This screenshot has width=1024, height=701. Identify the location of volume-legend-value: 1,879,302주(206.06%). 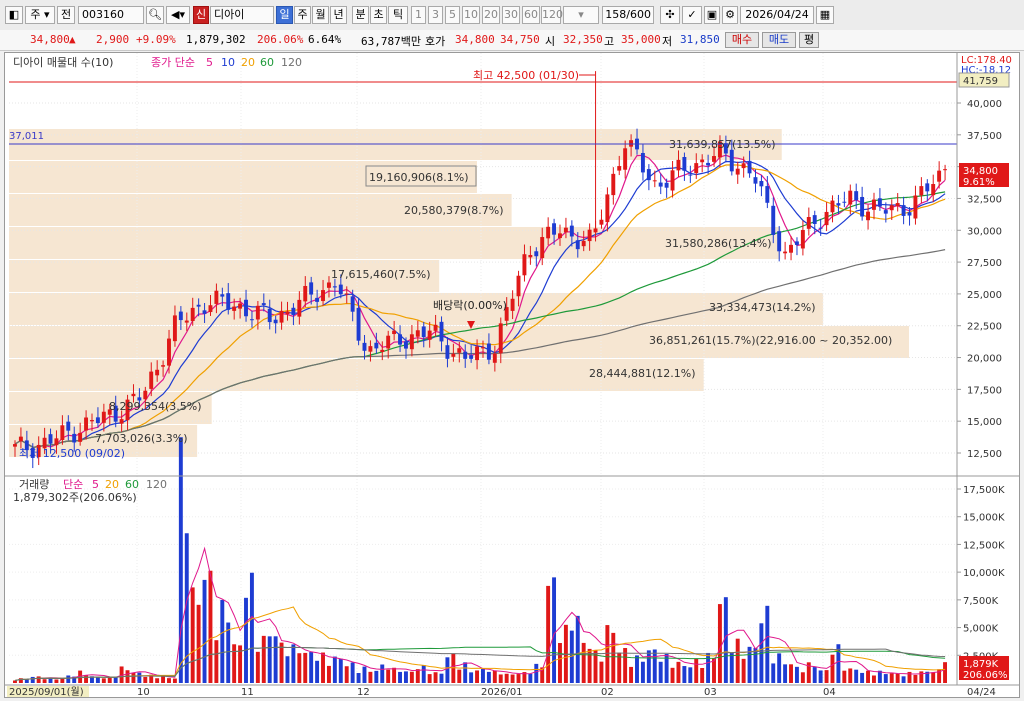
(75, 497).